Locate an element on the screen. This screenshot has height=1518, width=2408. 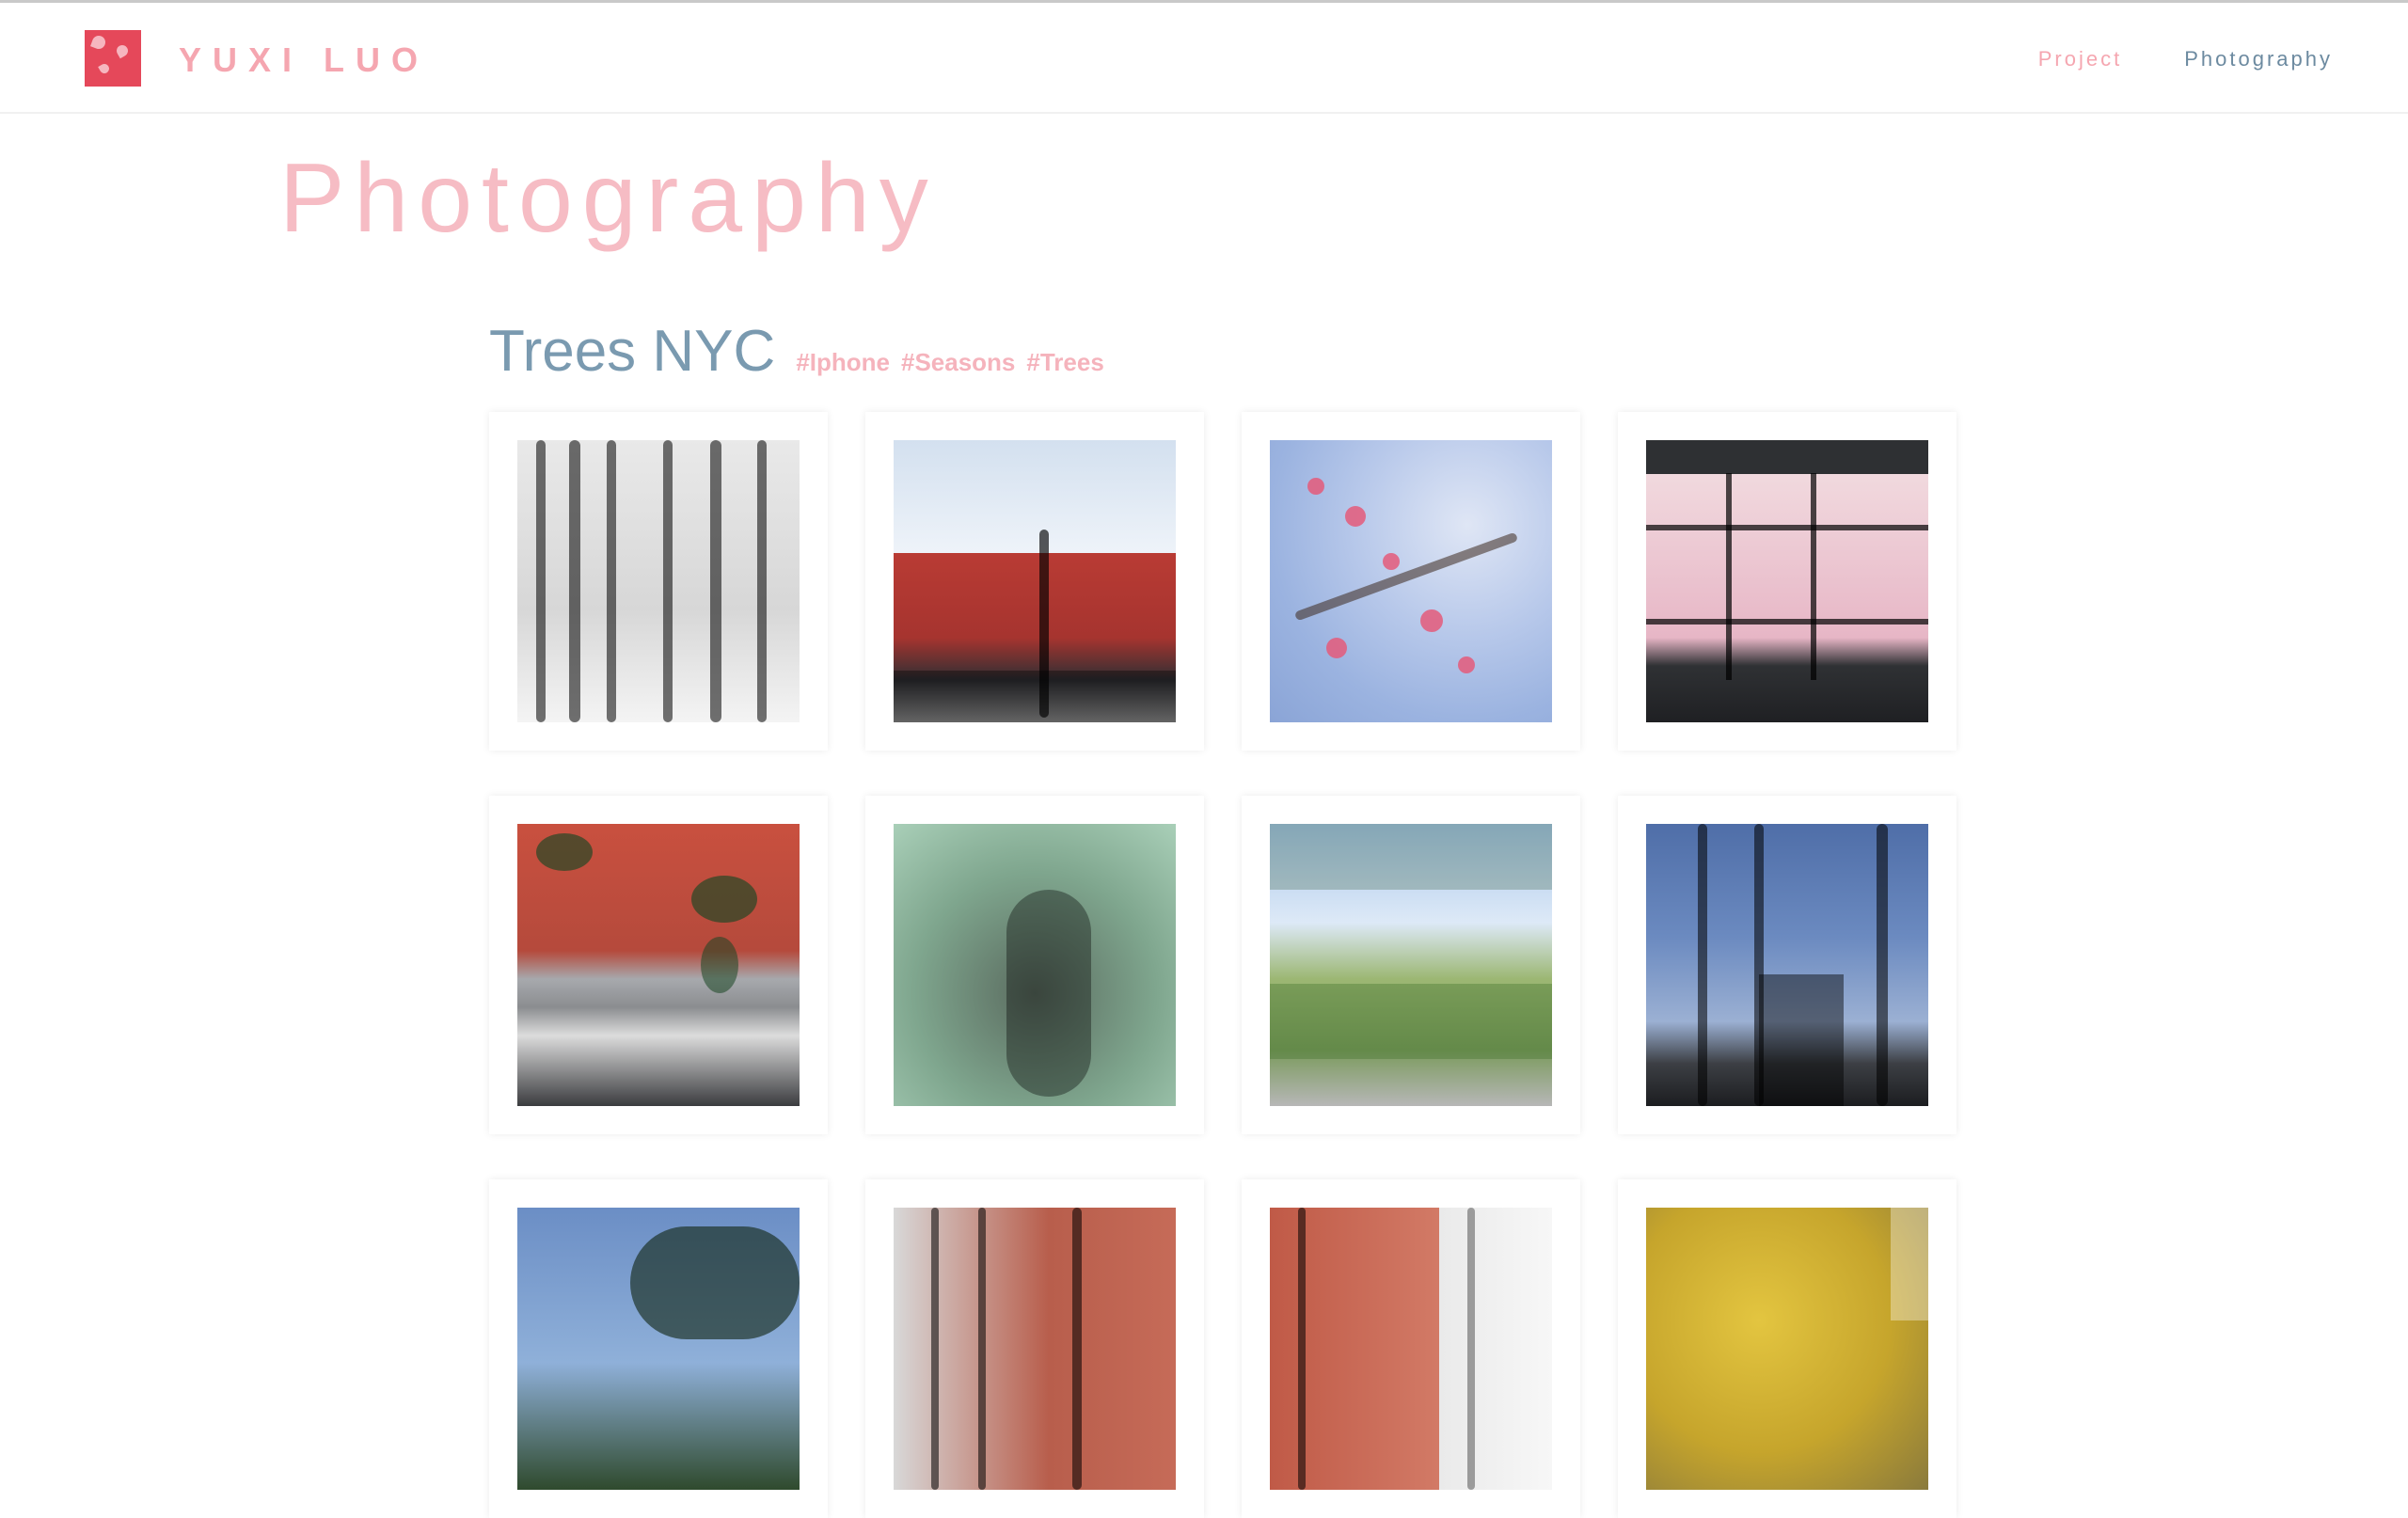
photo-snow-trees is located at coordinates (659, 581).